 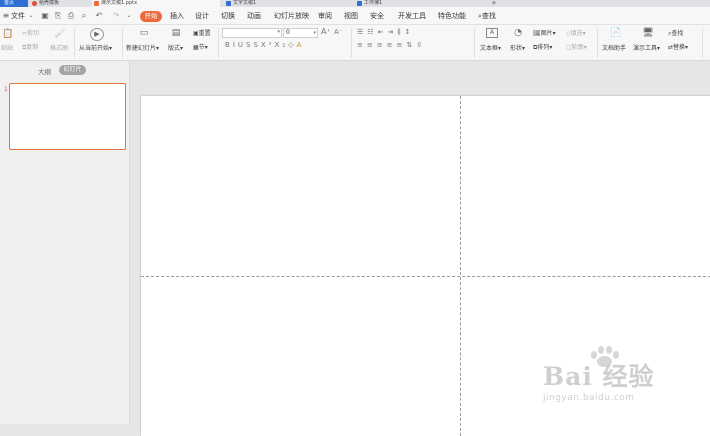 What do you see at coordinates (144, 33) in the screenshot?
I see `new-slide-icon: ▭` at bounding box center [144, 33].